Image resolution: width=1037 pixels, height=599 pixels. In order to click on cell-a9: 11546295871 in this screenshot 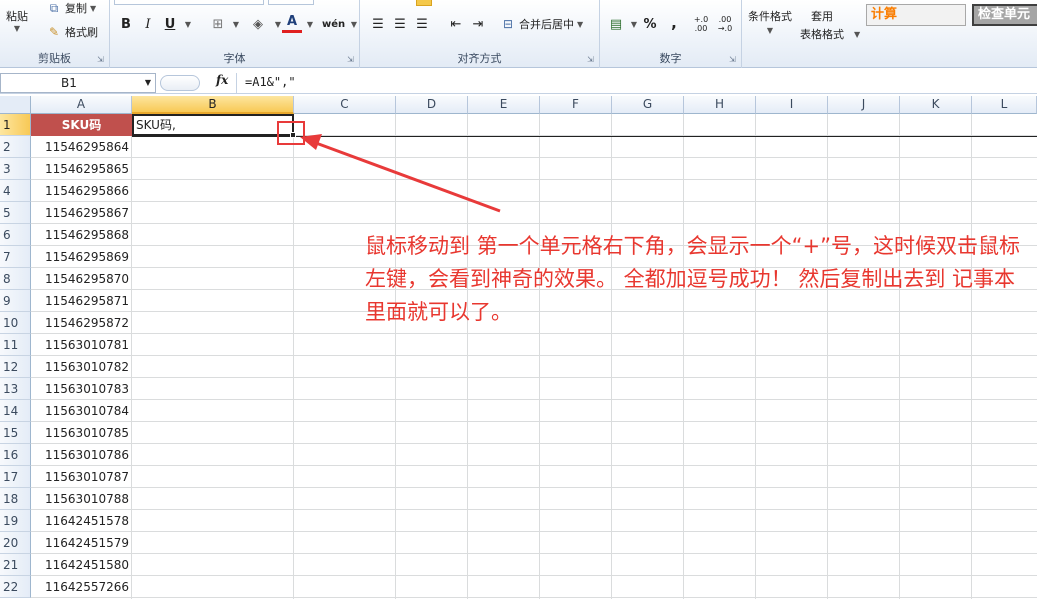, I will do `click(81, 301)`.